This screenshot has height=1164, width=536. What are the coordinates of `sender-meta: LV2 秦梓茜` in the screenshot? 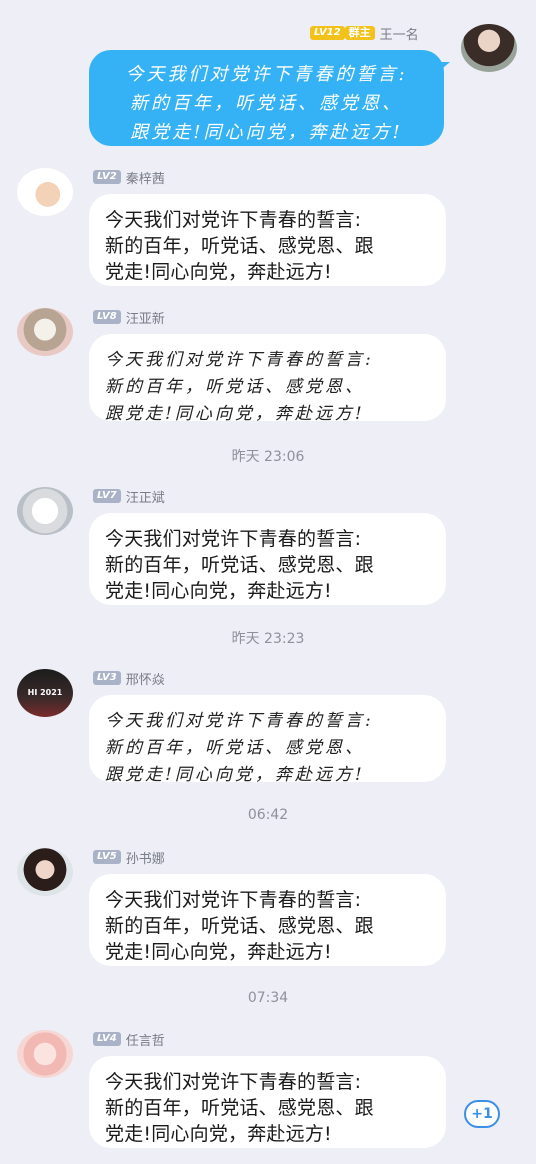 It's located at (129, 177).